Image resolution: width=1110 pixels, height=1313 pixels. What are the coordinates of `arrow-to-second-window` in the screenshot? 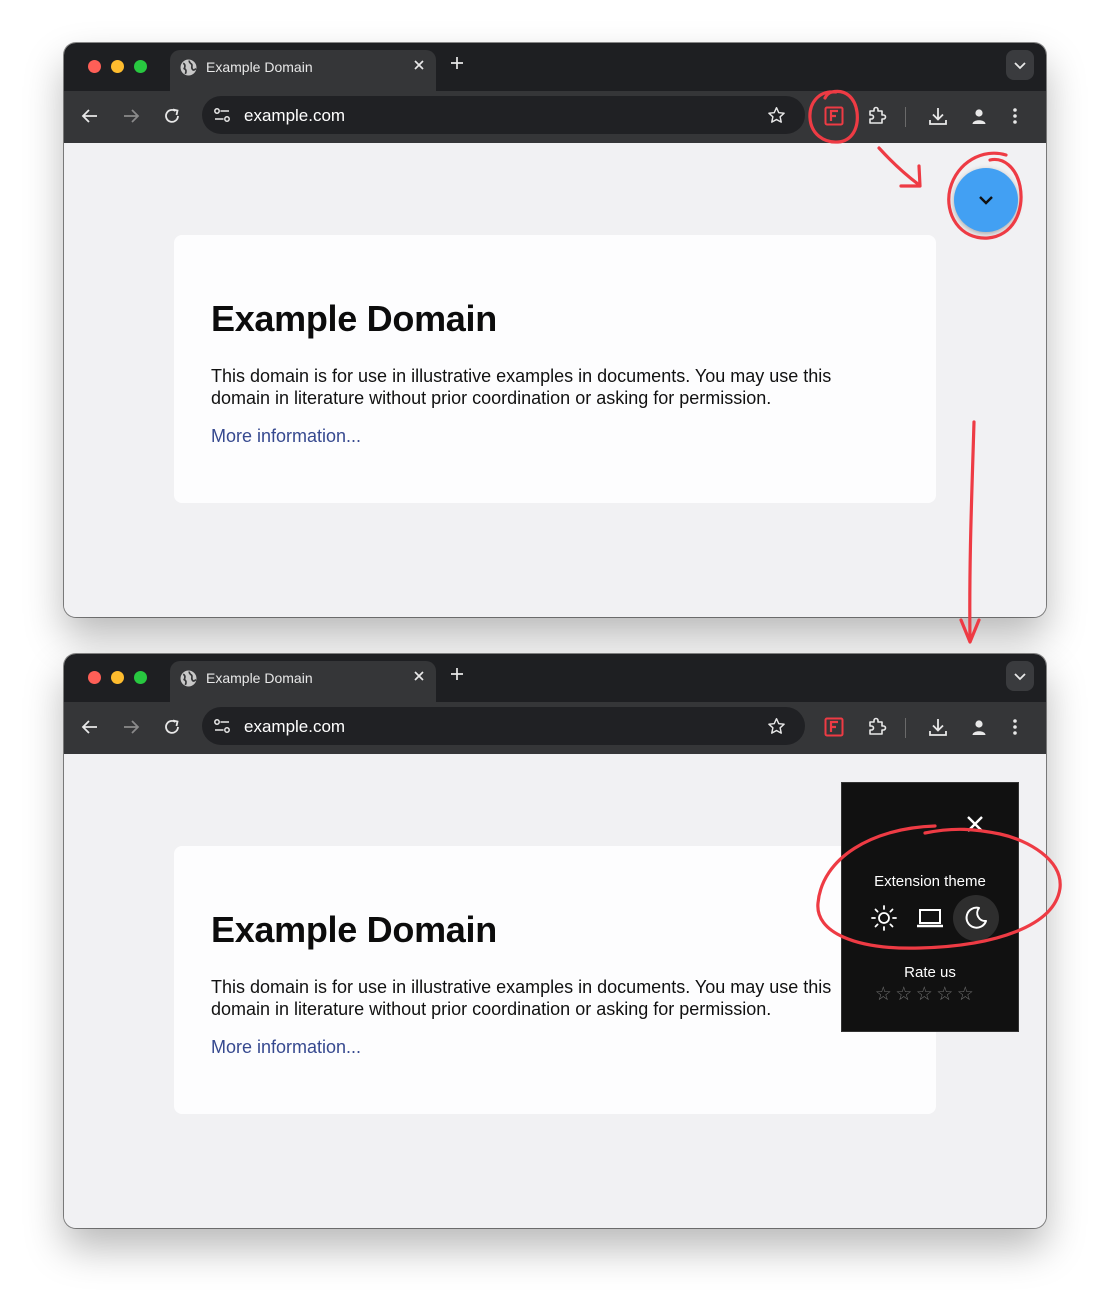 It's located at (972, 531).